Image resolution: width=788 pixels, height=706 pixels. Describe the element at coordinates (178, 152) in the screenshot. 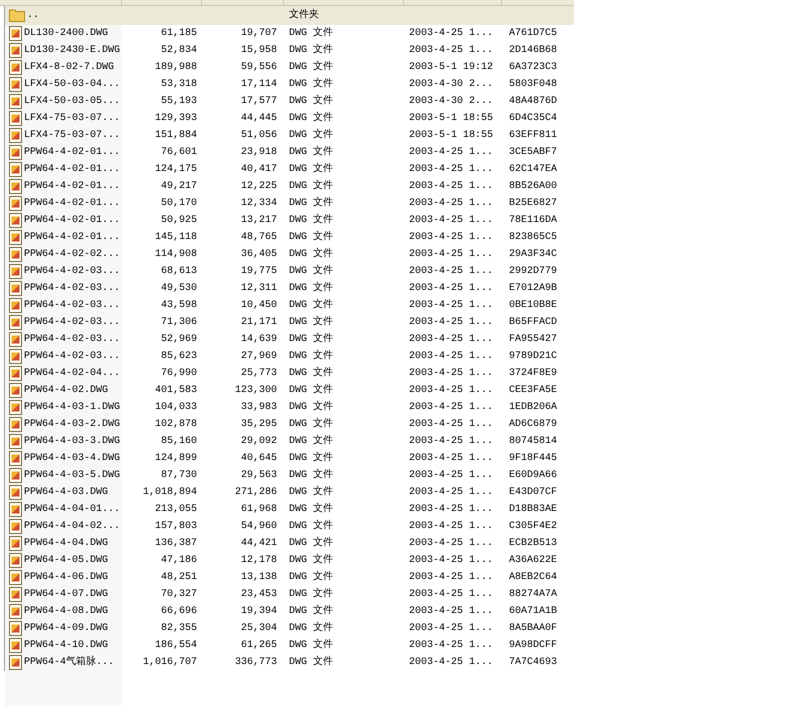

I see `file-size: 76,601` at that location.